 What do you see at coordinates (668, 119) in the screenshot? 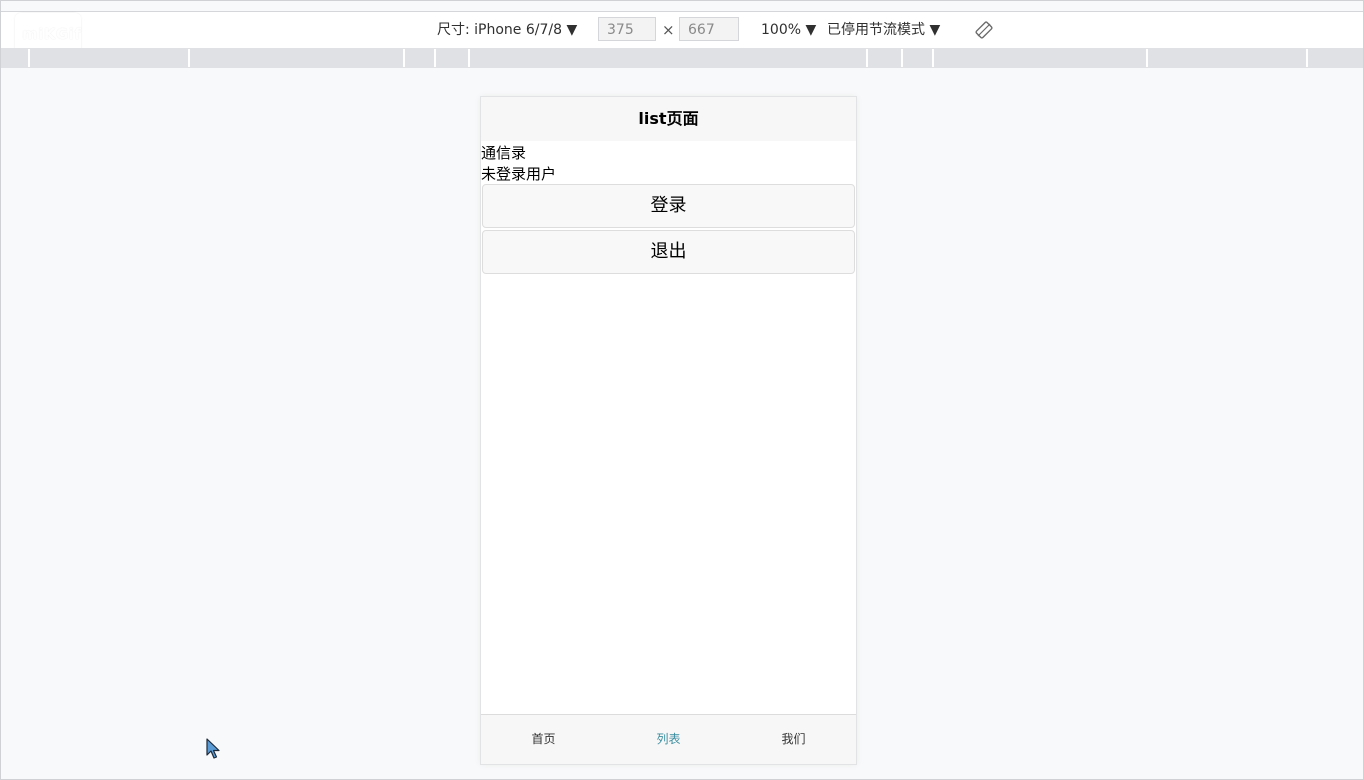
I see `page-title: list页面` at bounding box center [668, 119].